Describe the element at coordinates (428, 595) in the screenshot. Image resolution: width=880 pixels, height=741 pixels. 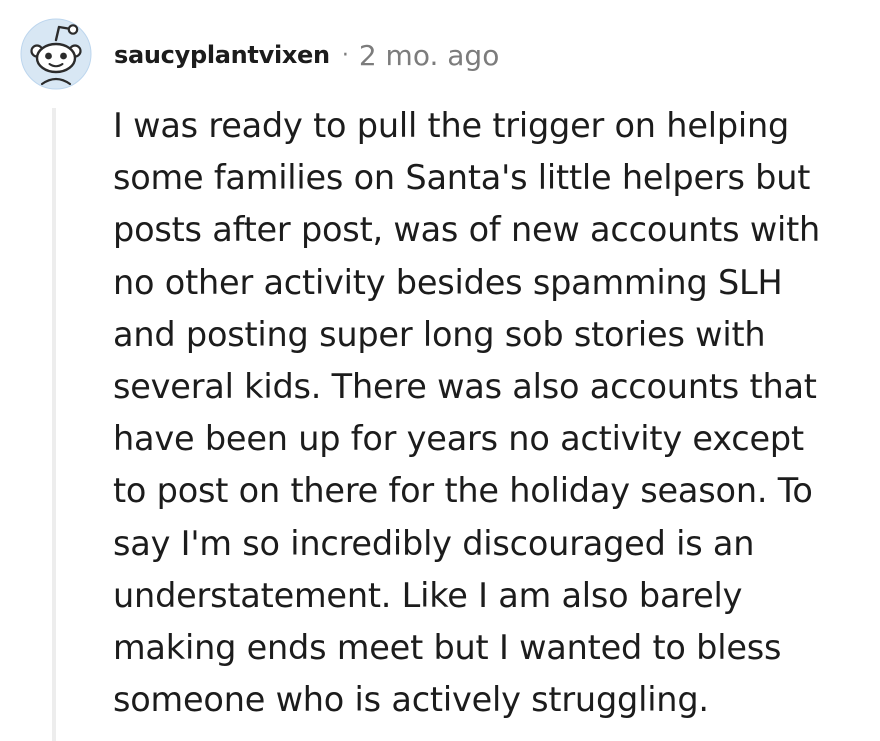
I see `comment-body-line: understatement. Like I am also barely` at that location.